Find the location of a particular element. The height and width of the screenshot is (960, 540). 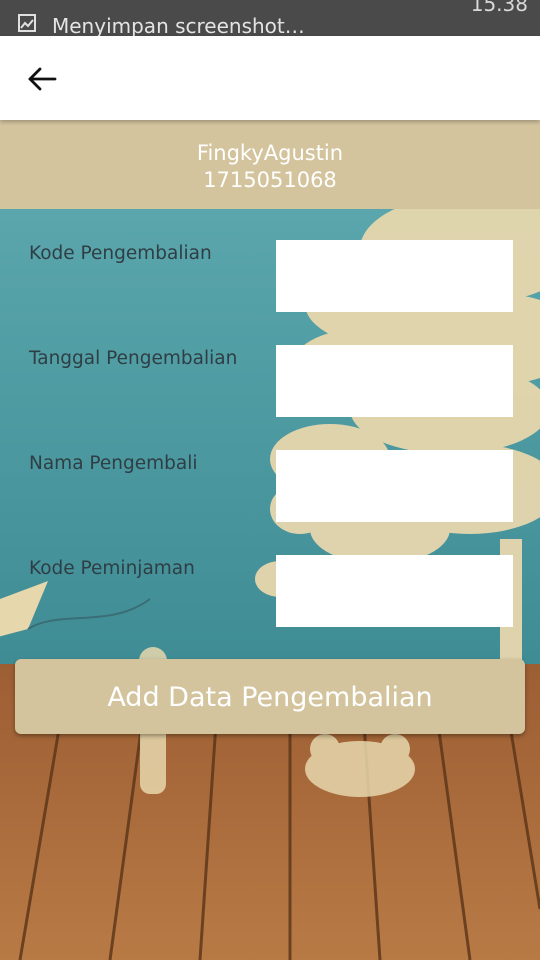

kode-peminjaman-input is located at coordinates (394, 591).